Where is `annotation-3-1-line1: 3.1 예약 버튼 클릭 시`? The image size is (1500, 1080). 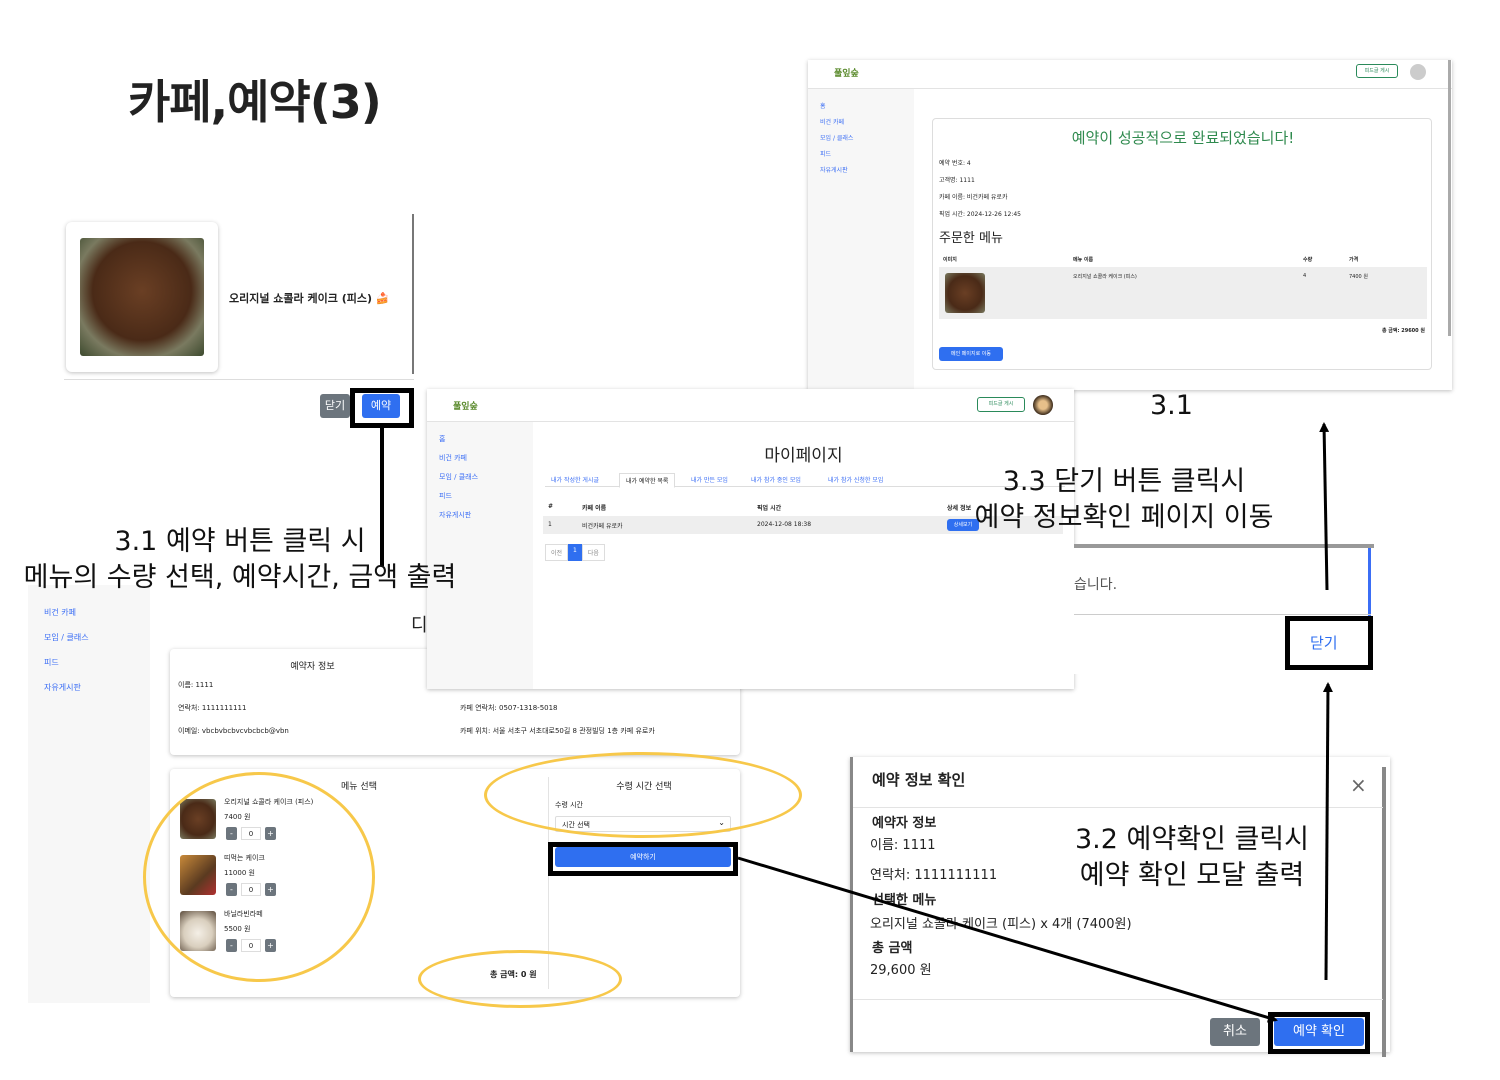 annotation-3-1-line1: 3.1 예약 버튼 클릭 시 is located at coordinates (240, 541).